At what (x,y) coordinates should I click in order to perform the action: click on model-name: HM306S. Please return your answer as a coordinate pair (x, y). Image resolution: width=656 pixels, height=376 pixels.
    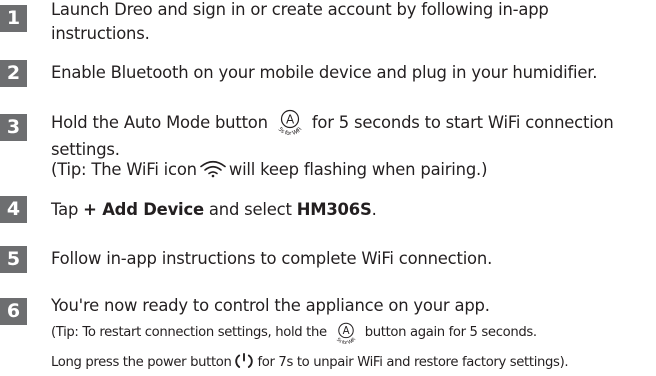
    Looking at the image, I should click on (334, 209).